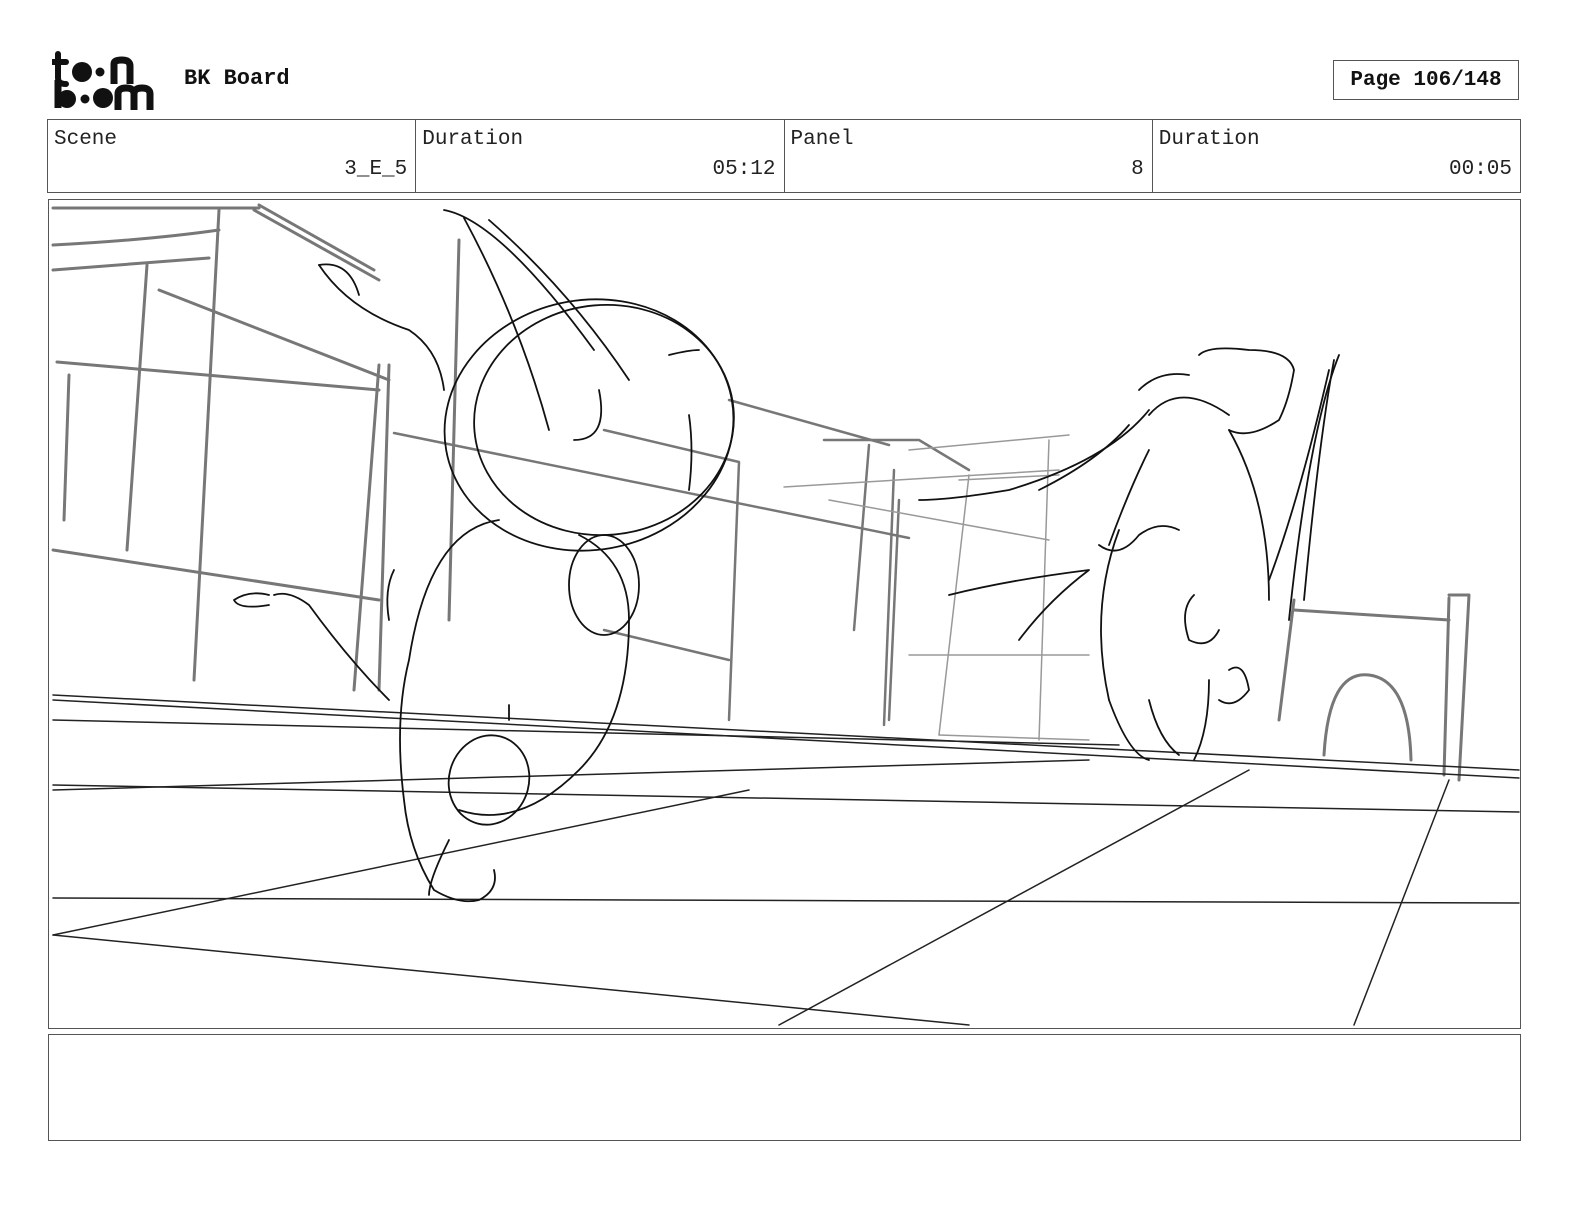  What do you see at coordinates (822, 139) in the screenshot?
I see `panel-label: Panel` at bounding box center [822, 139].